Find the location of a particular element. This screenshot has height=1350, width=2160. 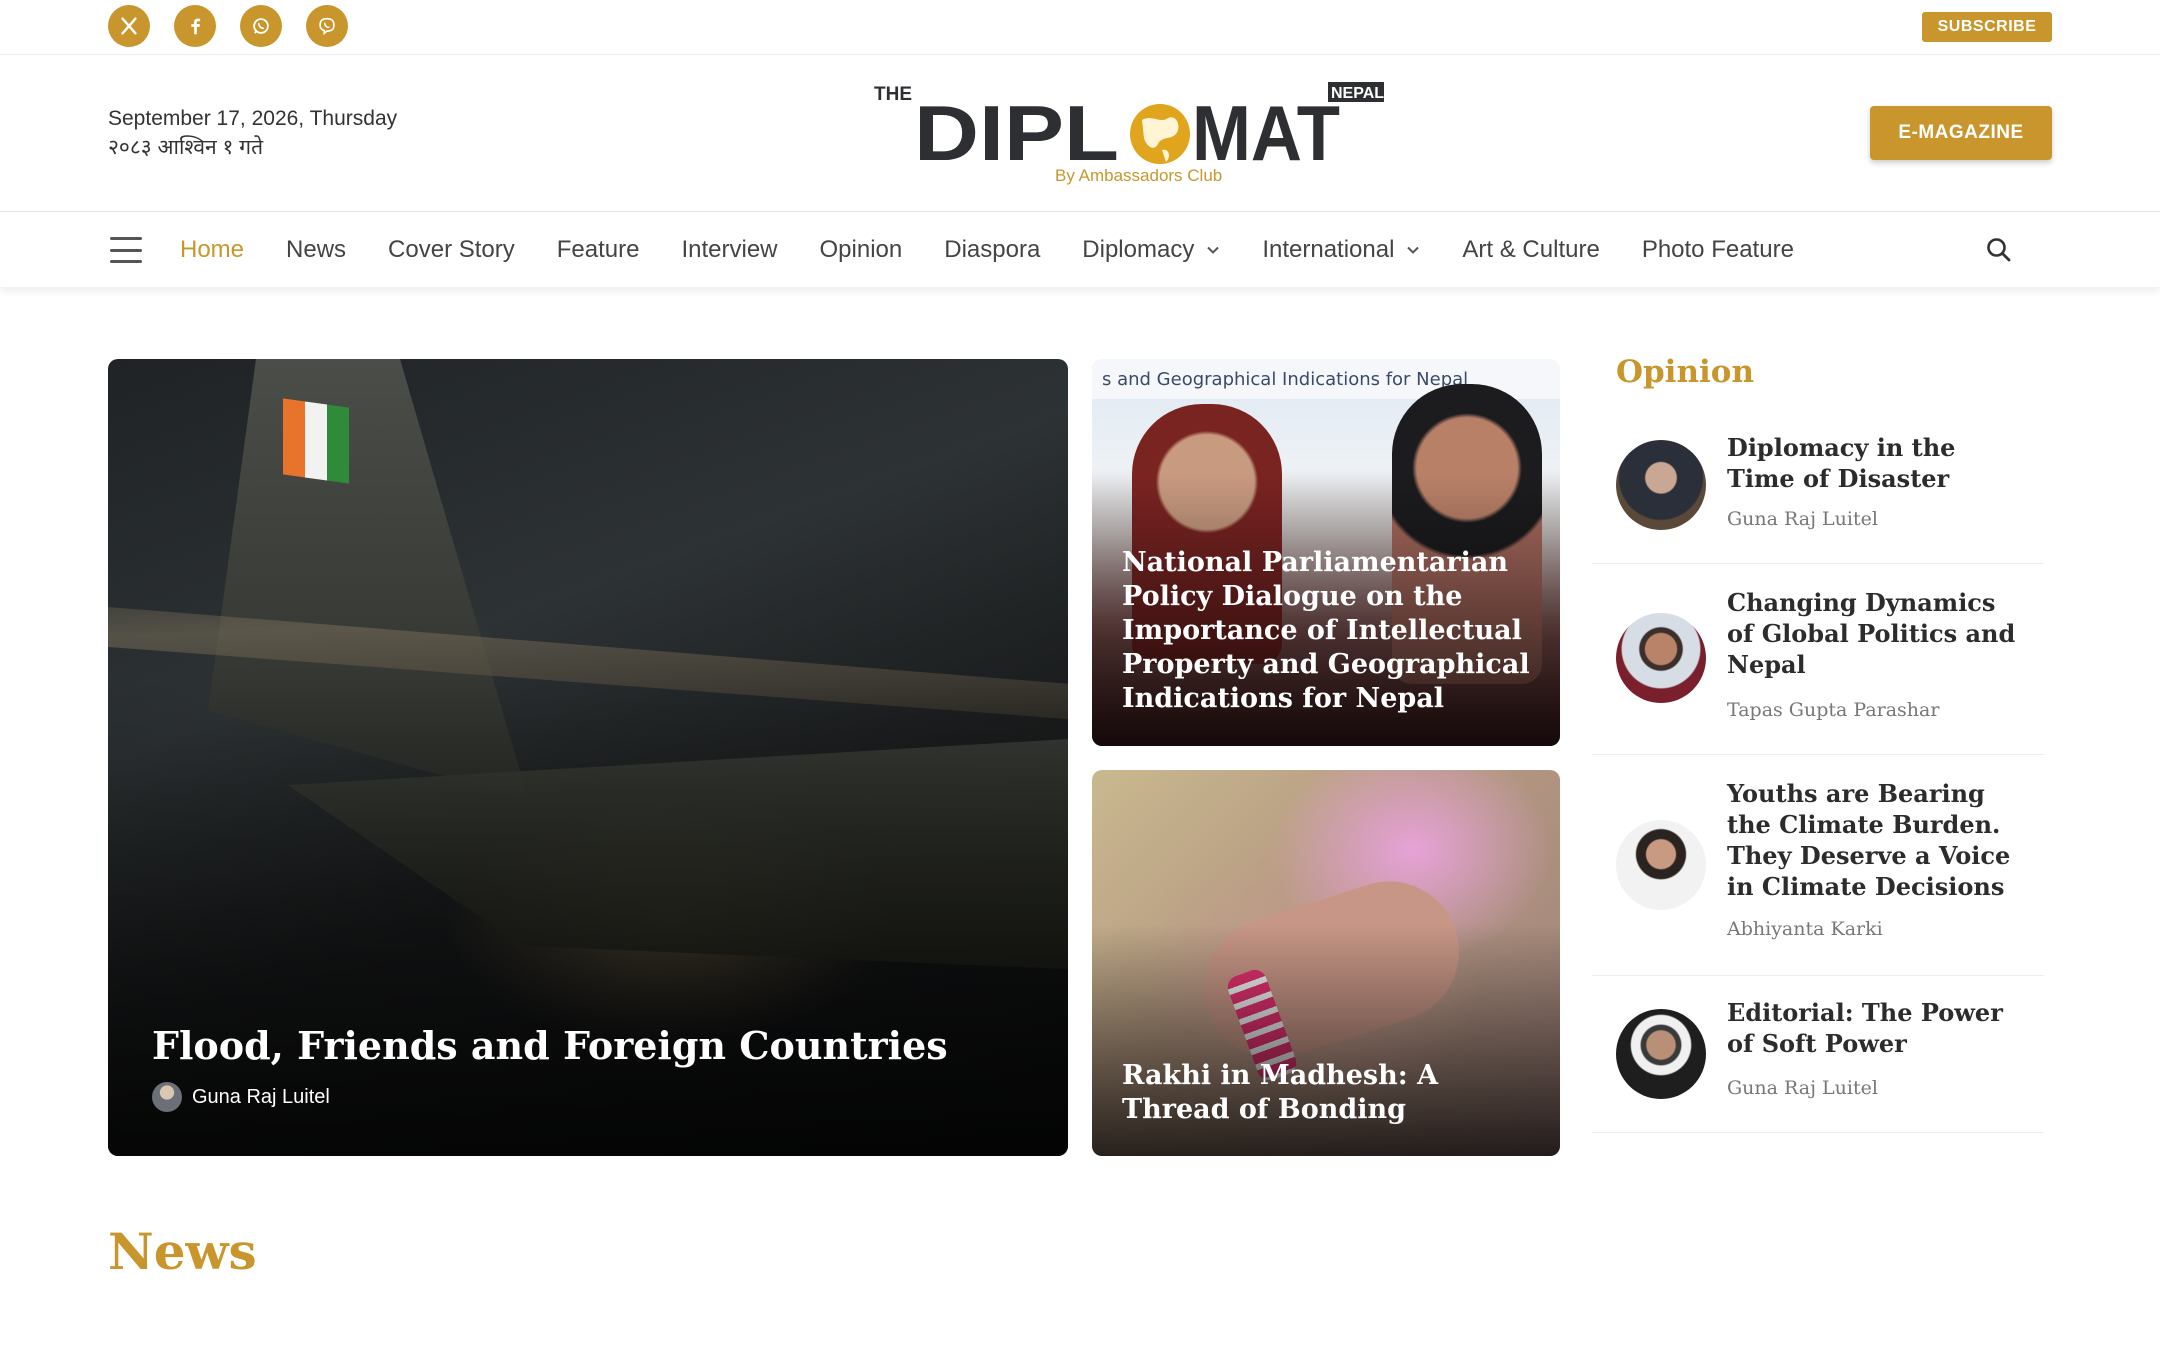

logo-word-left: DIPL is located at coordinates (1016, 133).